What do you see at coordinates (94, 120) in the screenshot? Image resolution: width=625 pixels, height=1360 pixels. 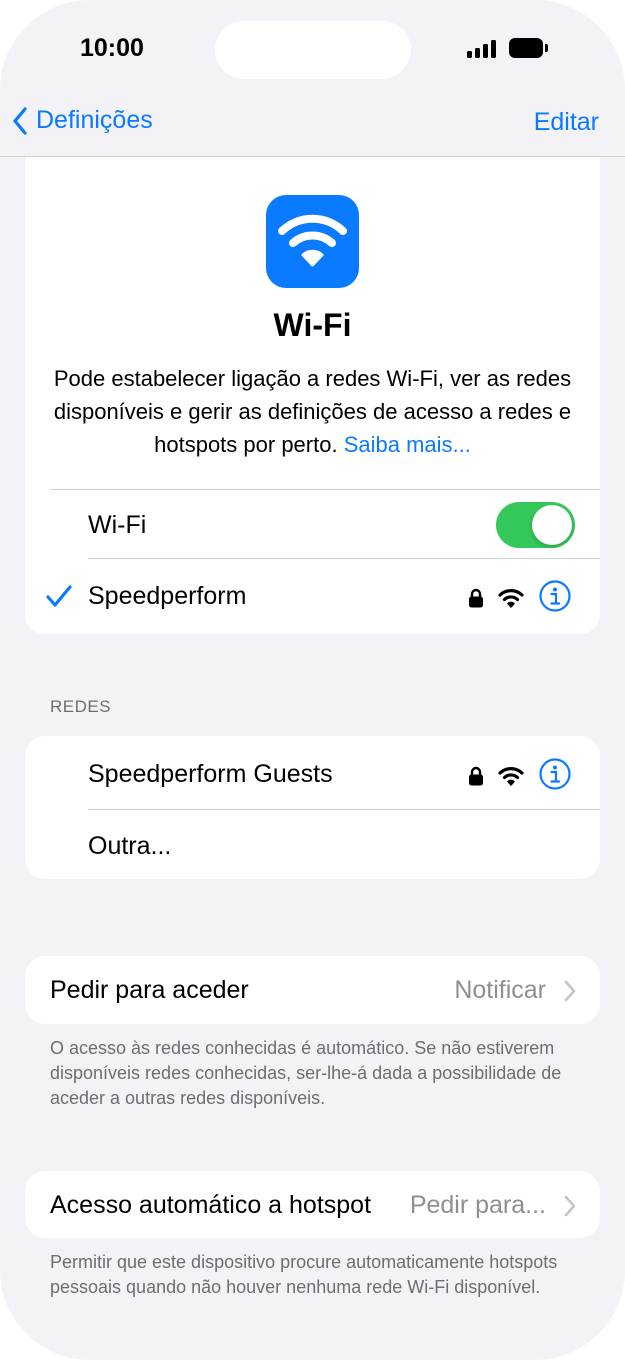 I see `back-button-label: Definições` at bounding box center [94, 120].